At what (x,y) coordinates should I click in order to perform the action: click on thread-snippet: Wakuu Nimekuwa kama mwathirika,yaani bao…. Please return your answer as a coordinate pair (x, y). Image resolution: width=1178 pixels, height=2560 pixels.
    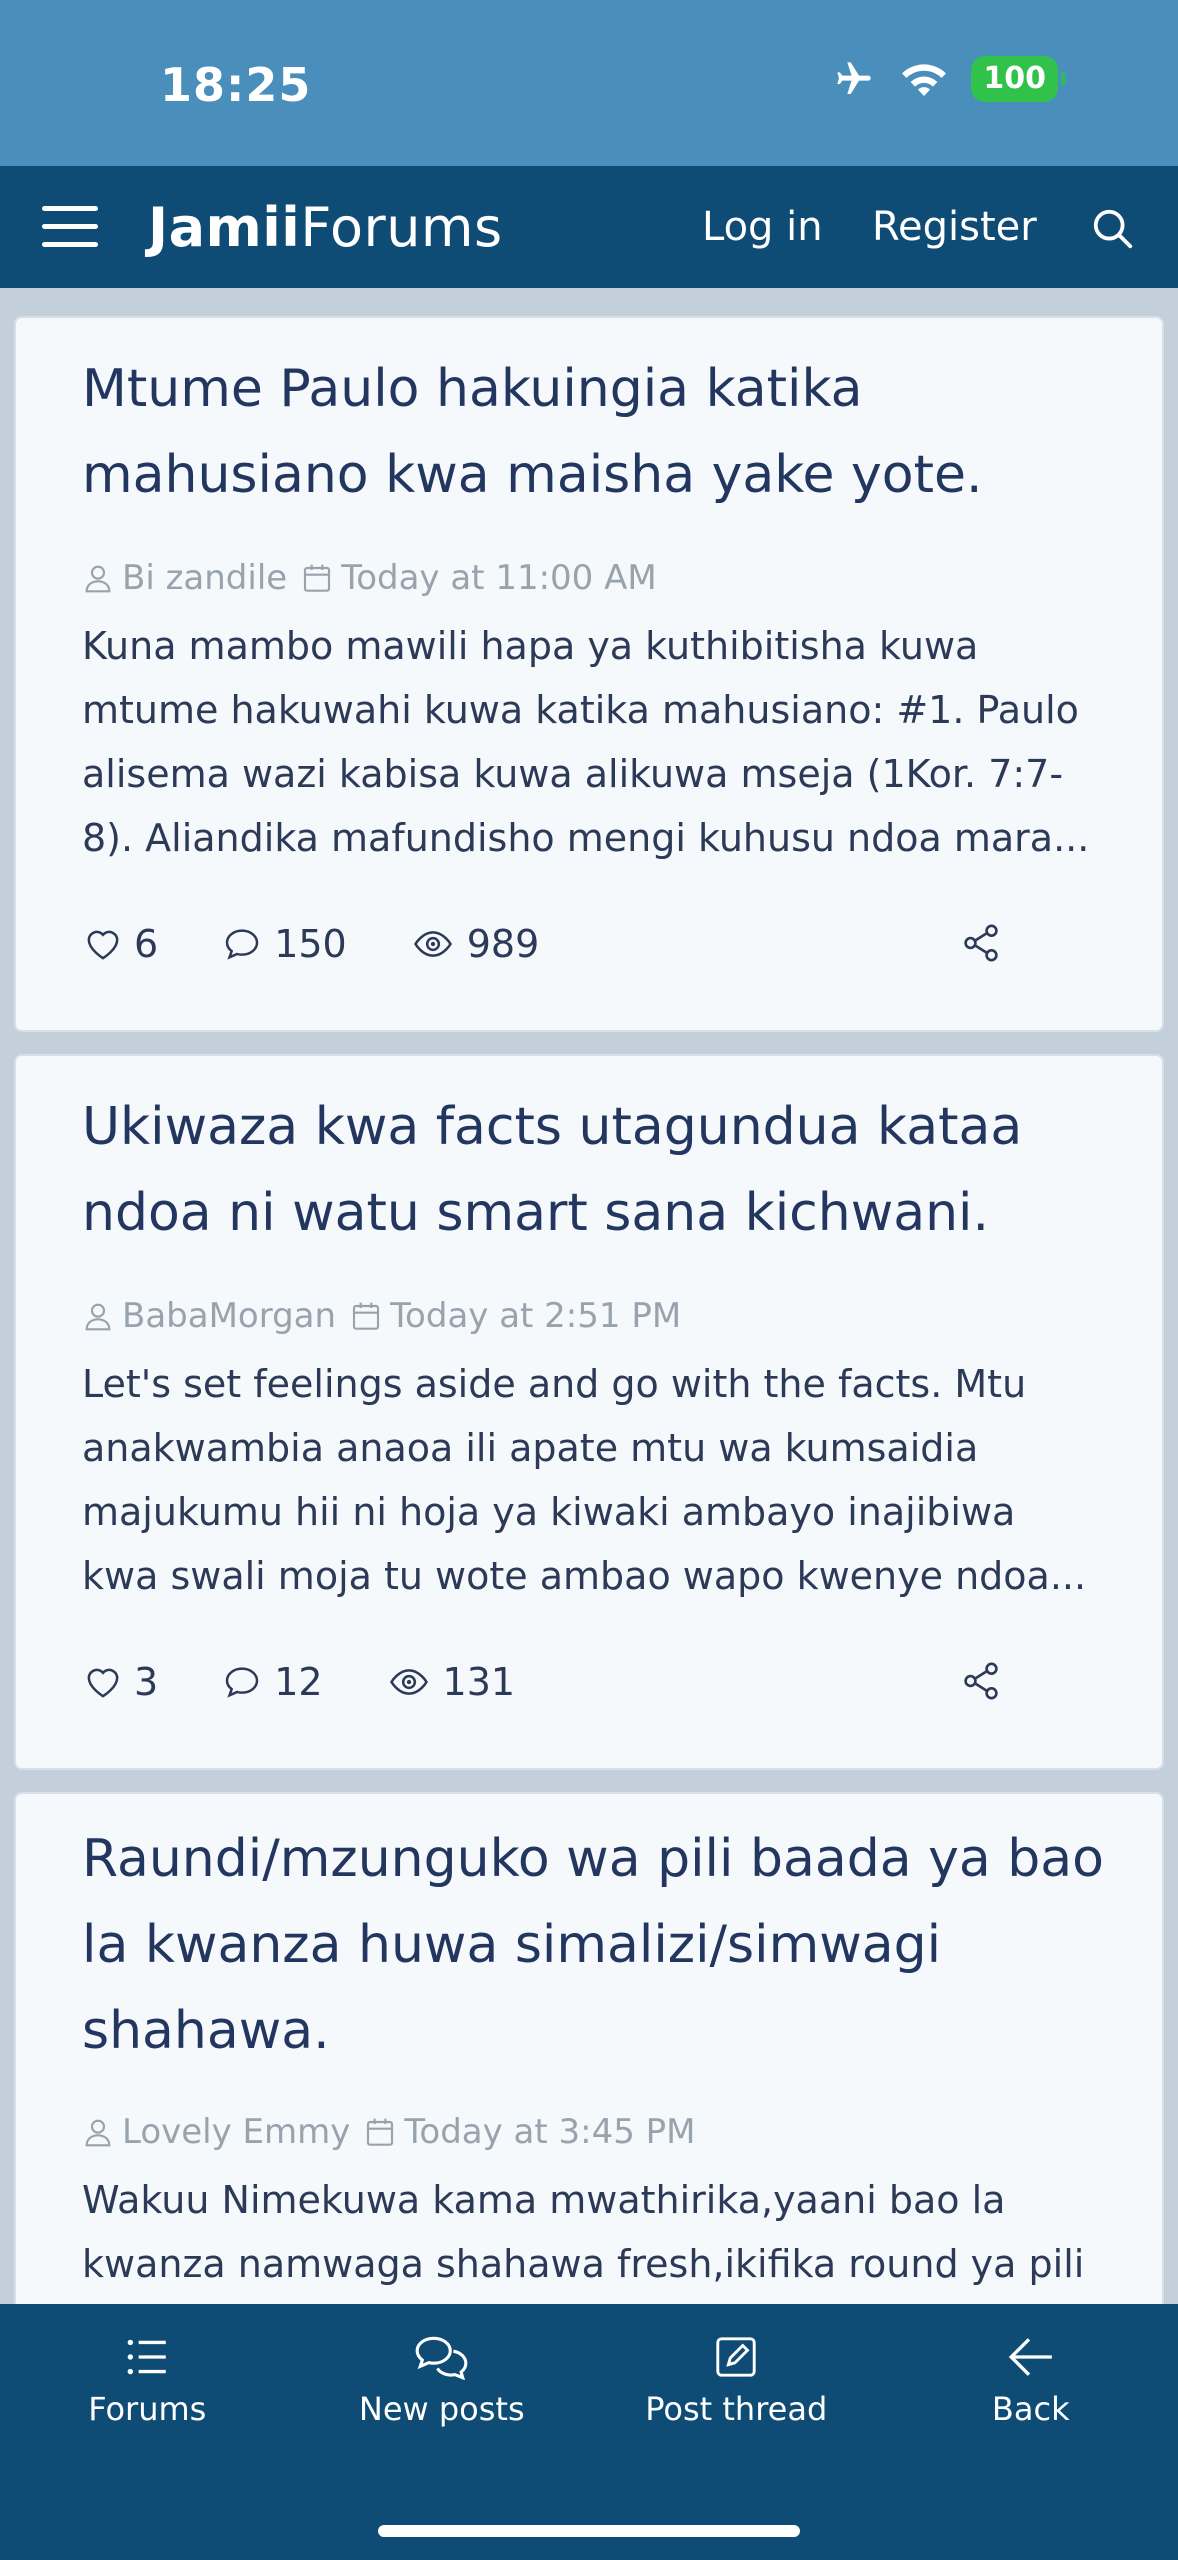
    Looking at the image, I should click on (592, 2236).